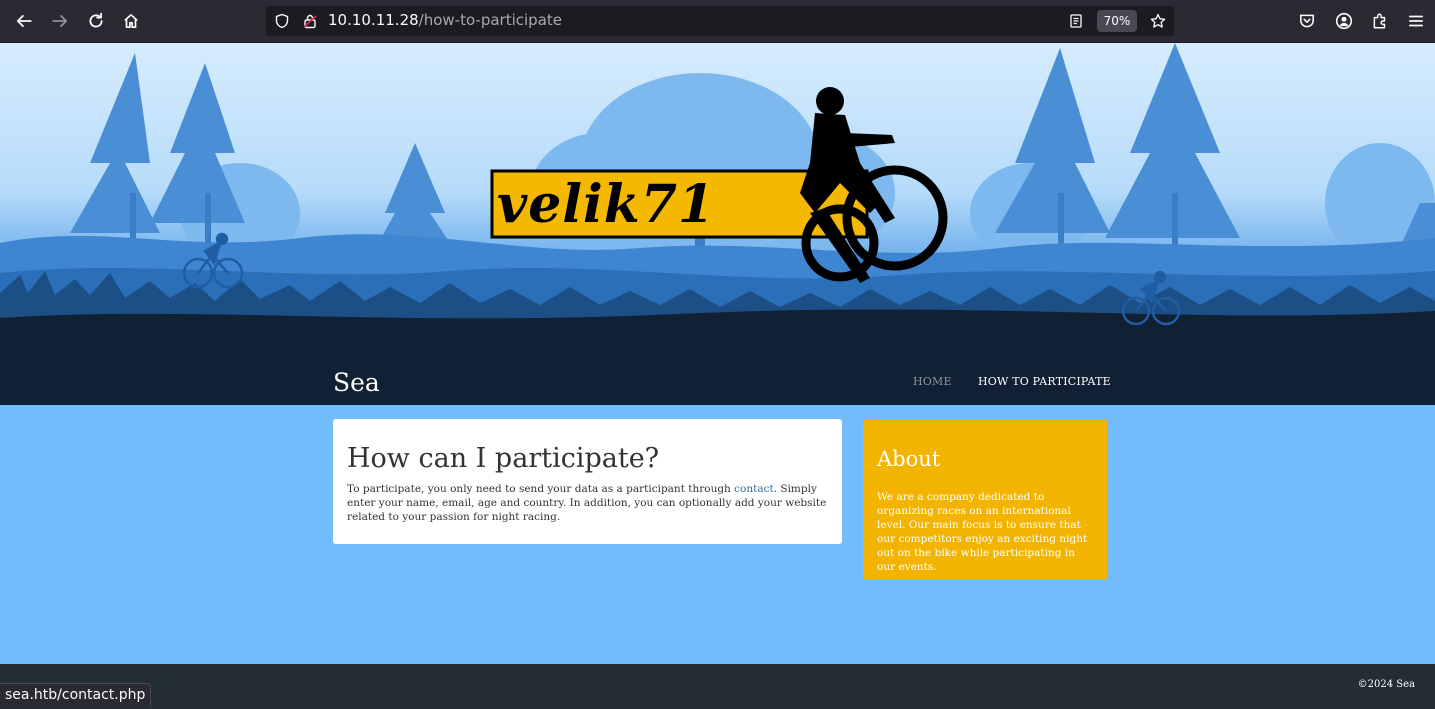  I want to click on url-host: 10.10.11.28, so click(373, 20).